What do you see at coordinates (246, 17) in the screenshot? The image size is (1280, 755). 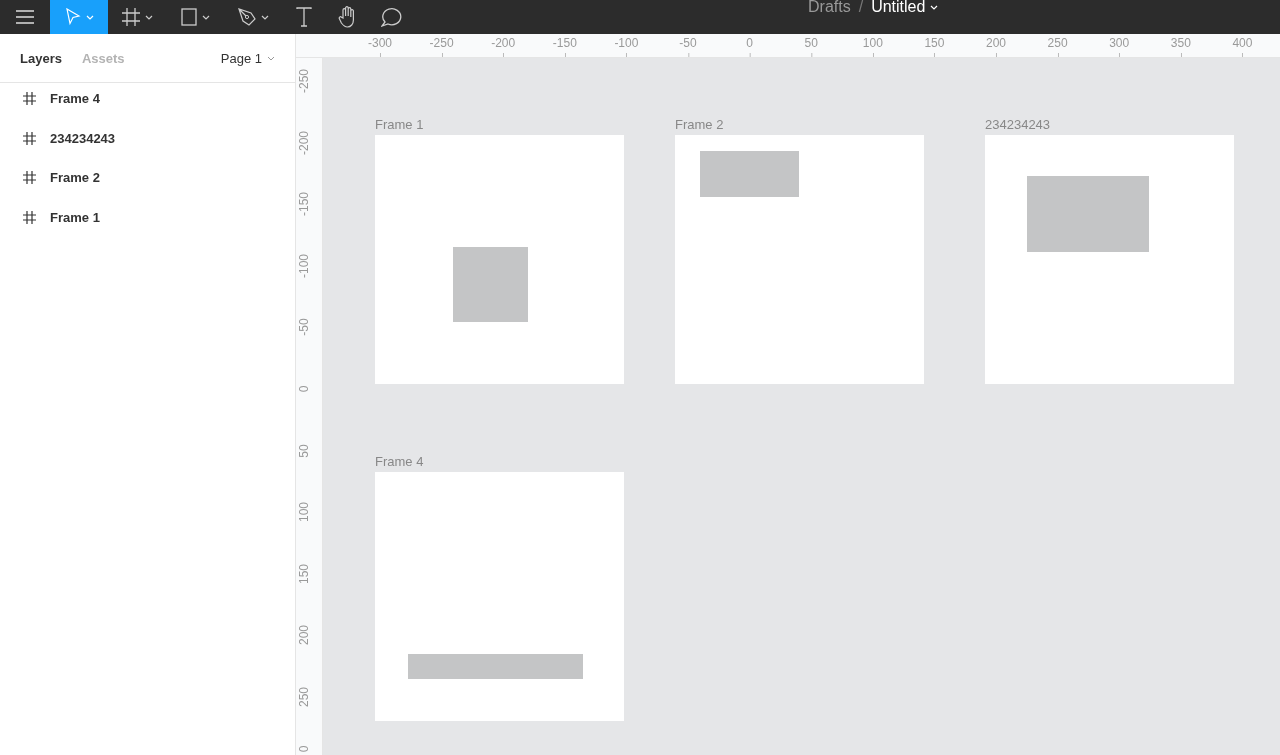 I see `pen-icon` at bounding box center [246, 17].